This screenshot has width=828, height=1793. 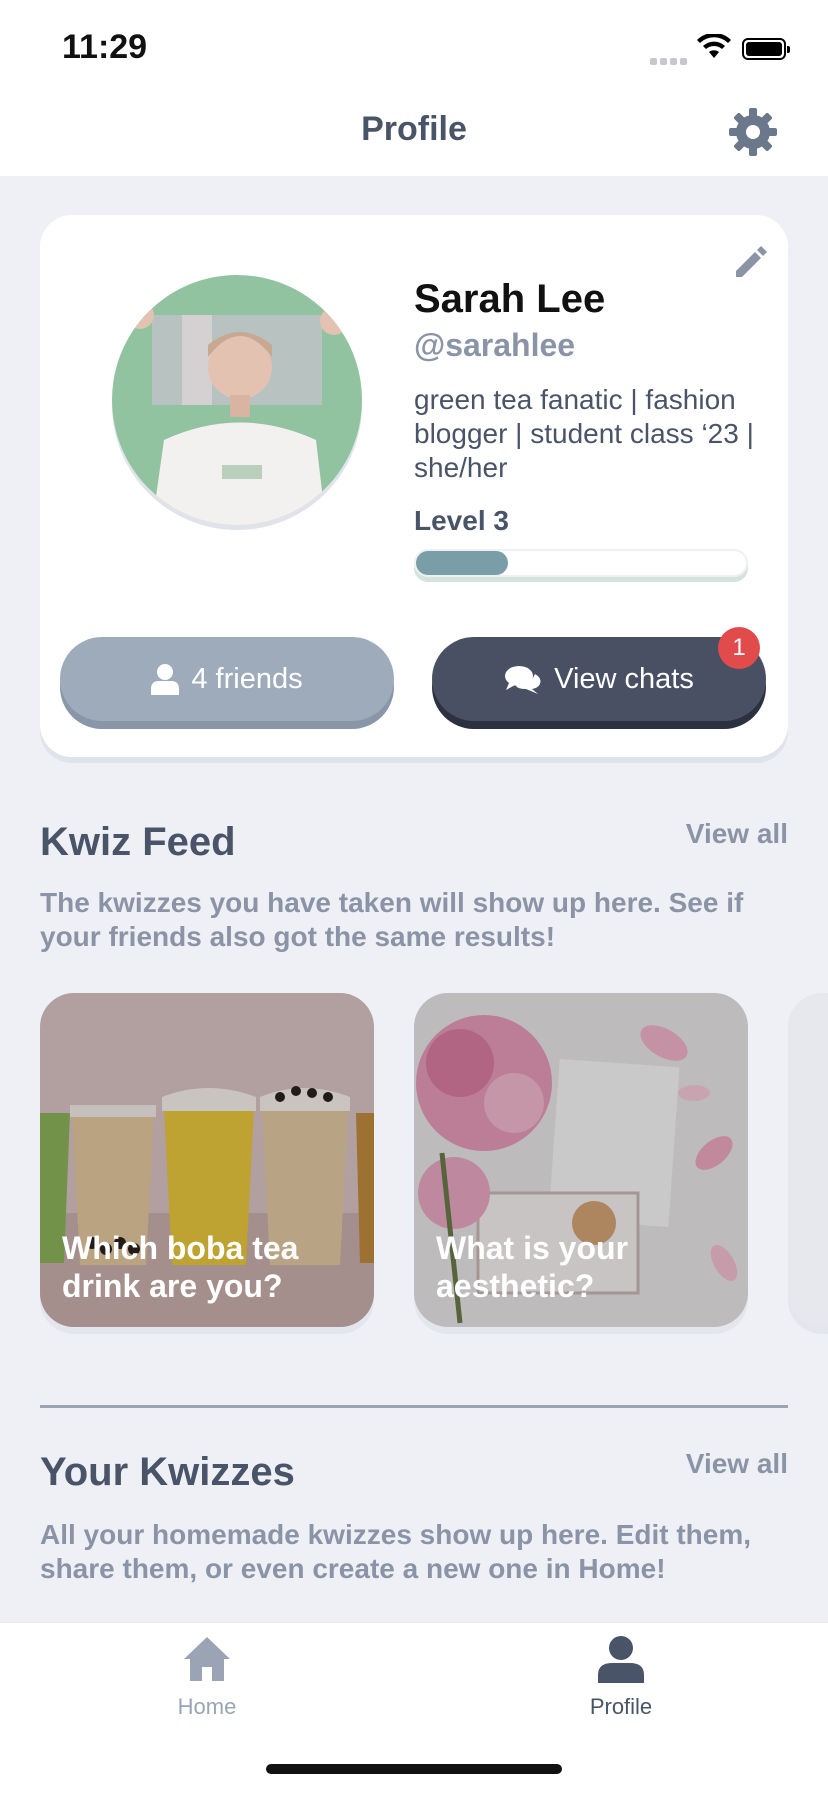 What do you see at coordinates (750, 261) in the screenshot?
I see `edit-pencil-icon` at bounding box center [750, 261].